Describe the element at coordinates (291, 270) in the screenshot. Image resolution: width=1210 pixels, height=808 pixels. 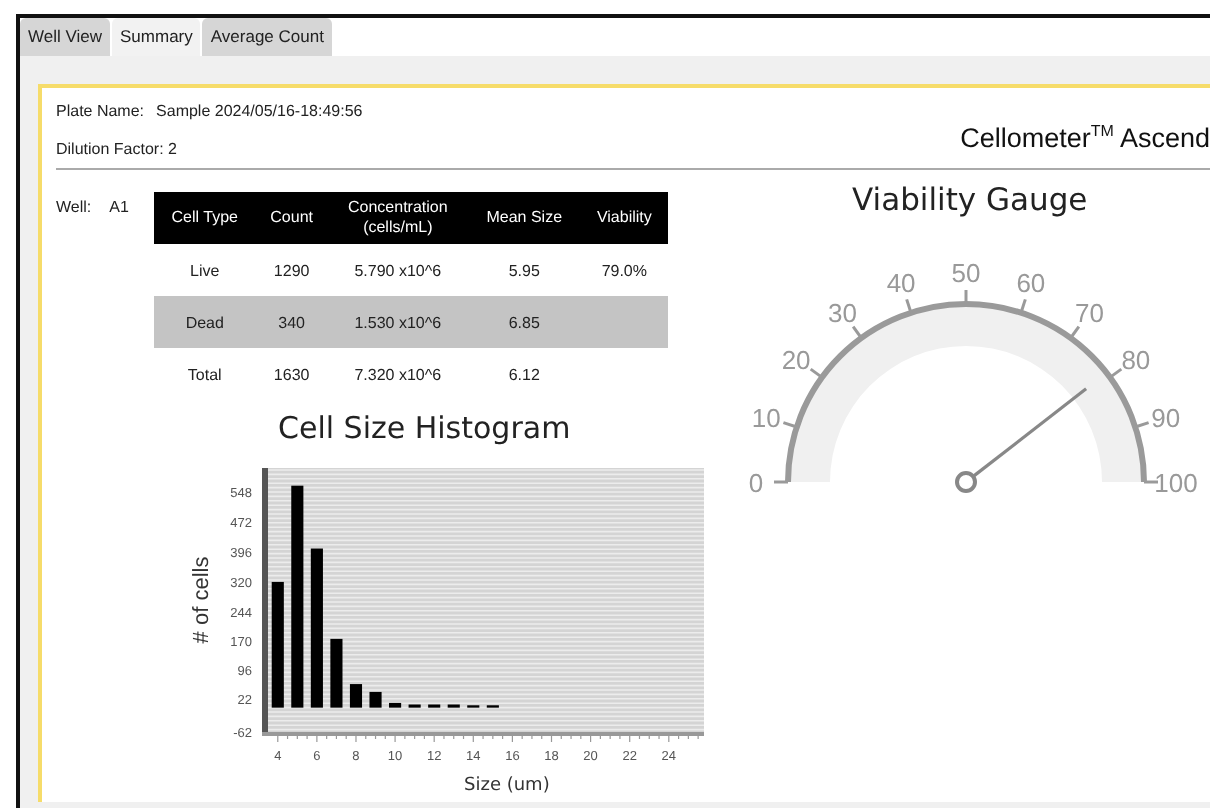
I see `table-cell: 1290` at that location.